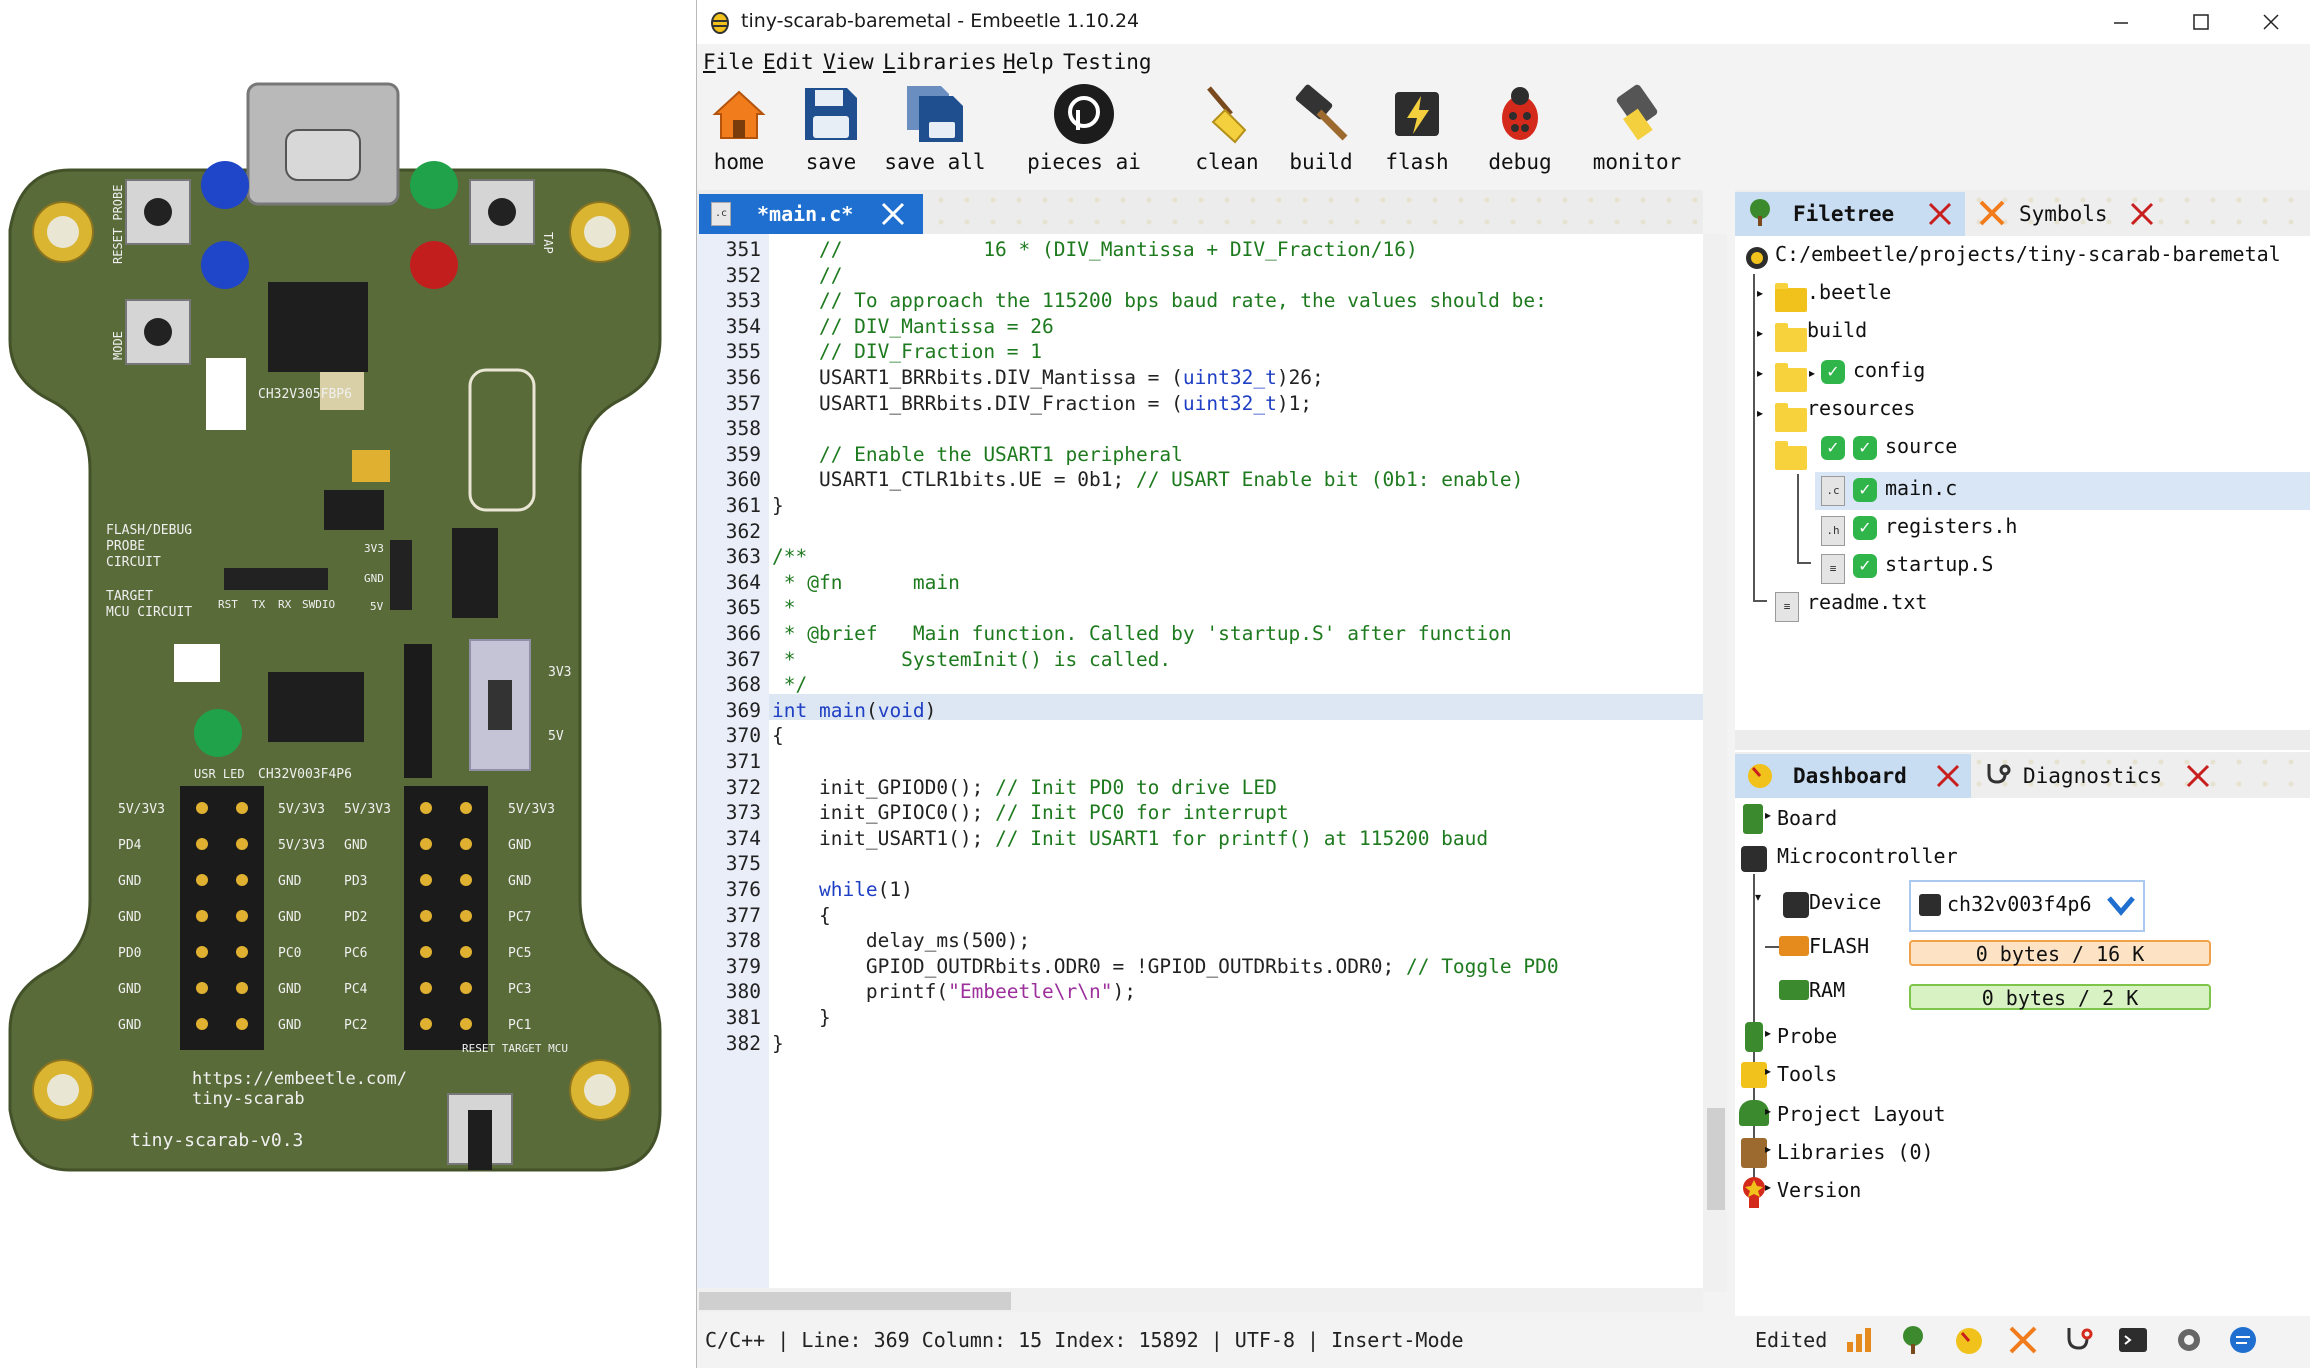 Image resolution: width=2310 pixels, height=1368 pixels. I want to click on tree-item-config: config, so click(1889, 370).